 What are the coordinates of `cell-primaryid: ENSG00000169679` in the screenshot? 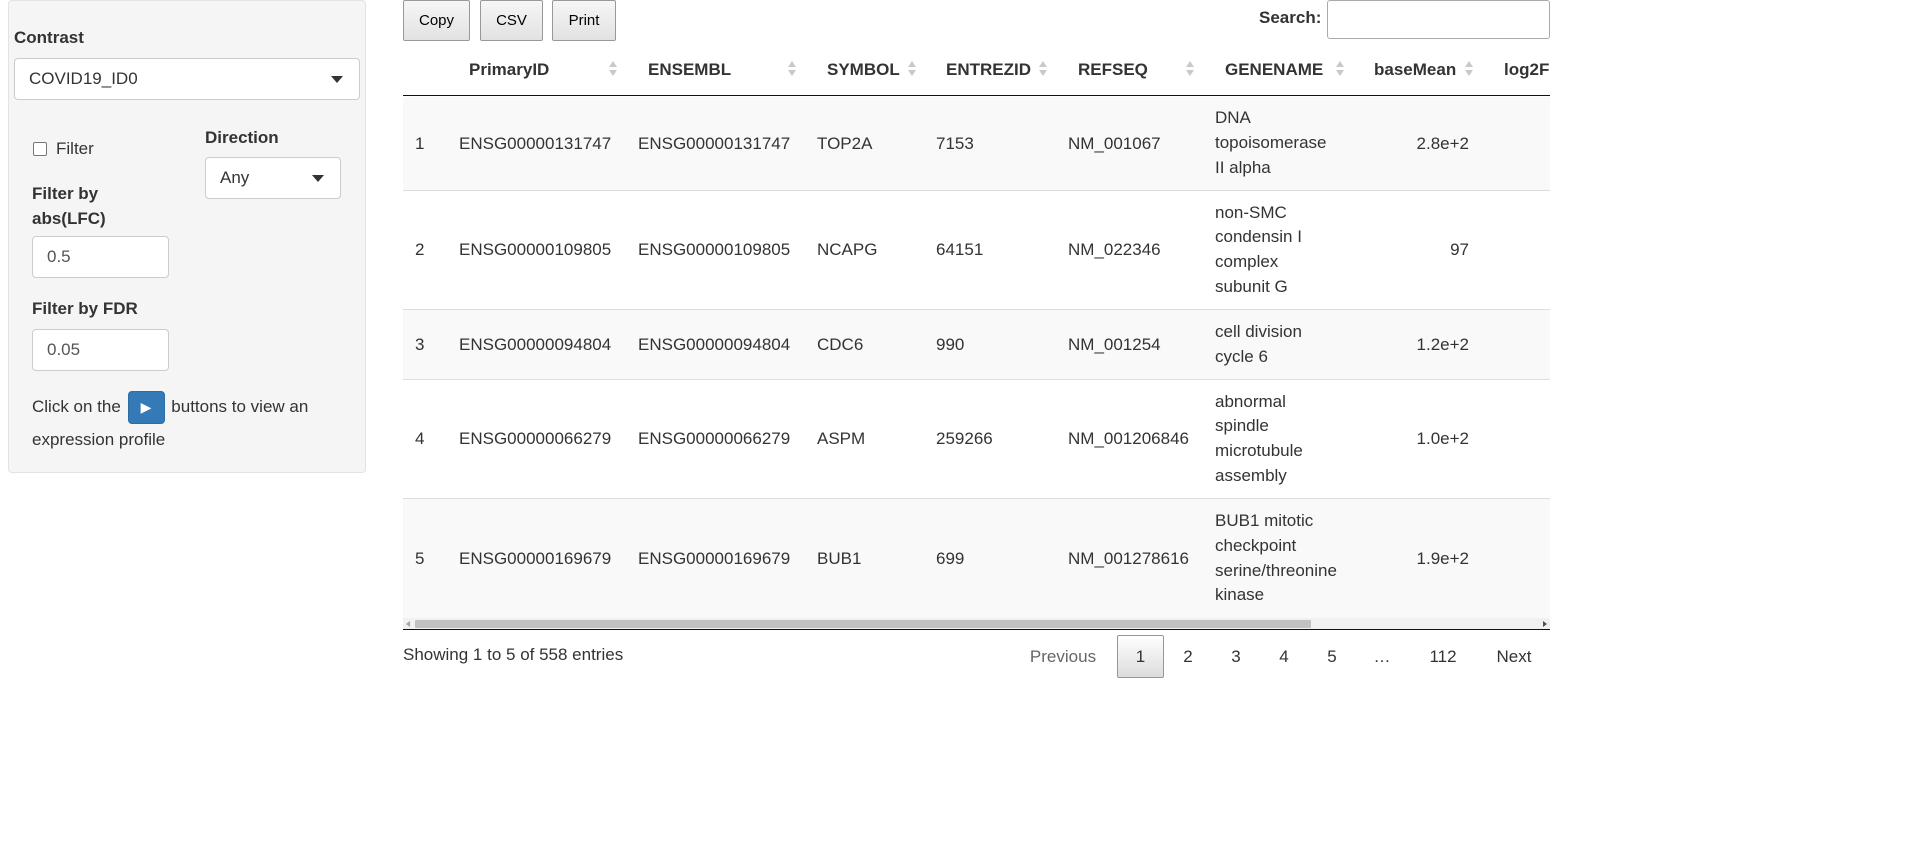 It's located at (535, 558).